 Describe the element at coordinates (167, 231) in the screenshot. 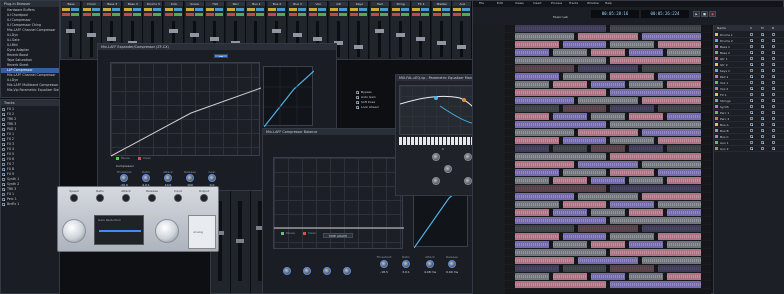

I see `output-knob` at that location.